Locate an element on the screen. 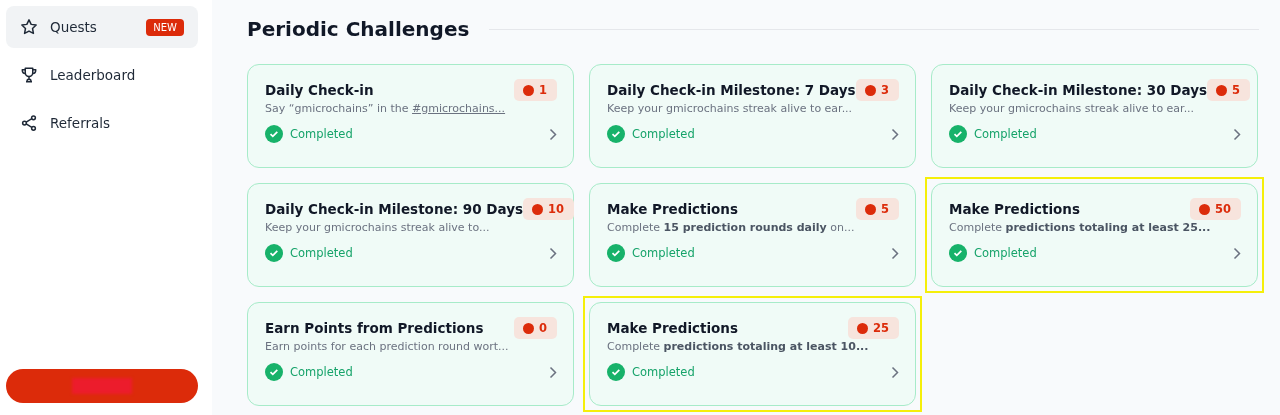 The width and height of the screenshot is (1280, 415). challenge-title: Earn Points from Predictions is located at coordinates (374, 328).